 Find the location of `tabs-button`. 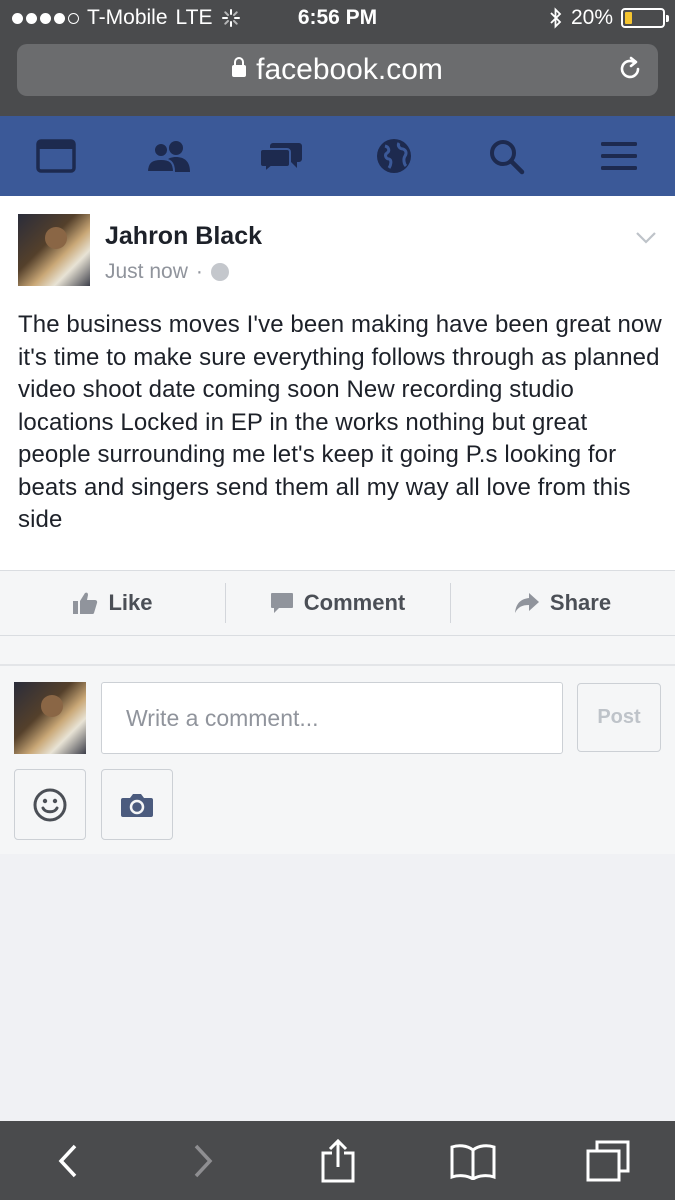

tabs-button is located at coordinates (608, 1161).